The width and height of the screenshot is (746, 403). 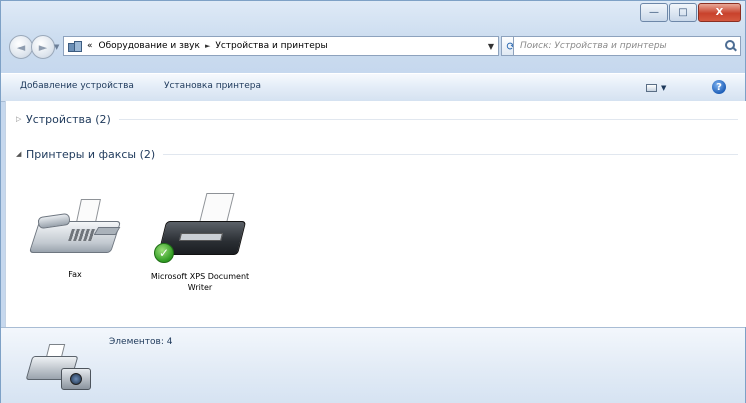 I want to click on address-dropdown-icon: ▼, so click(x=491, y=46).